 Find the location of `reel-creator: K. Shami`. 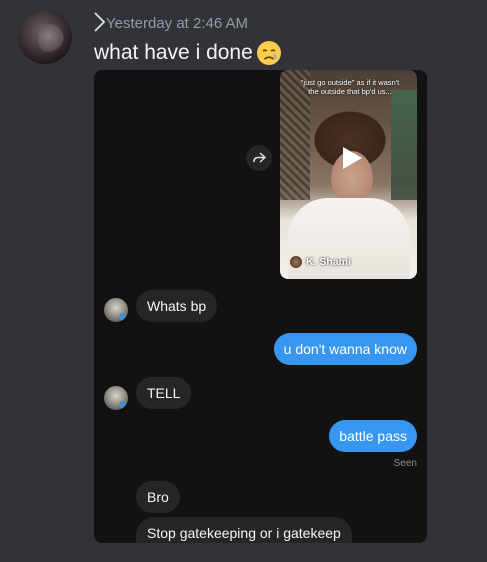

reel-creator: K. Shami is located at coordinates (320, 262).